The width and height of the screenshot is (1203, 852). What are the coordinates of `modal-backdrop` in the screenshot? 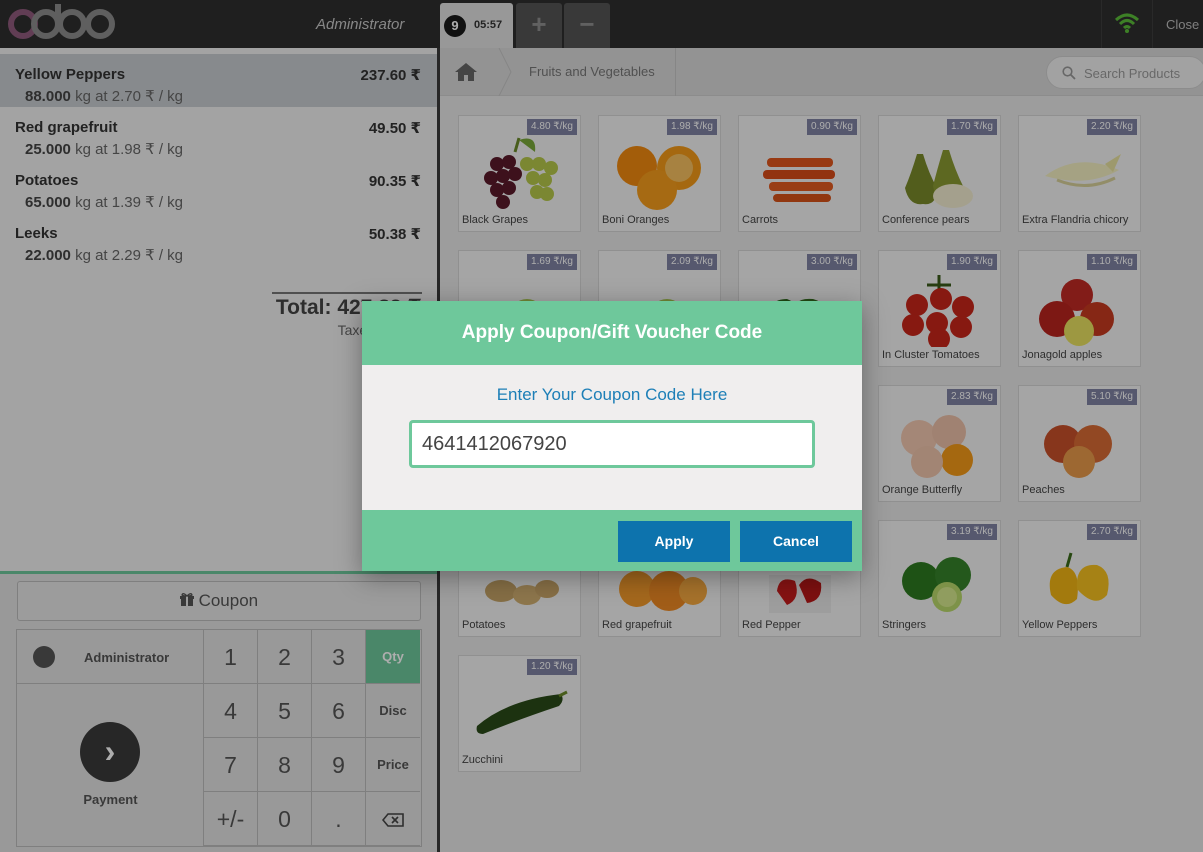 It's located at (601, 24).